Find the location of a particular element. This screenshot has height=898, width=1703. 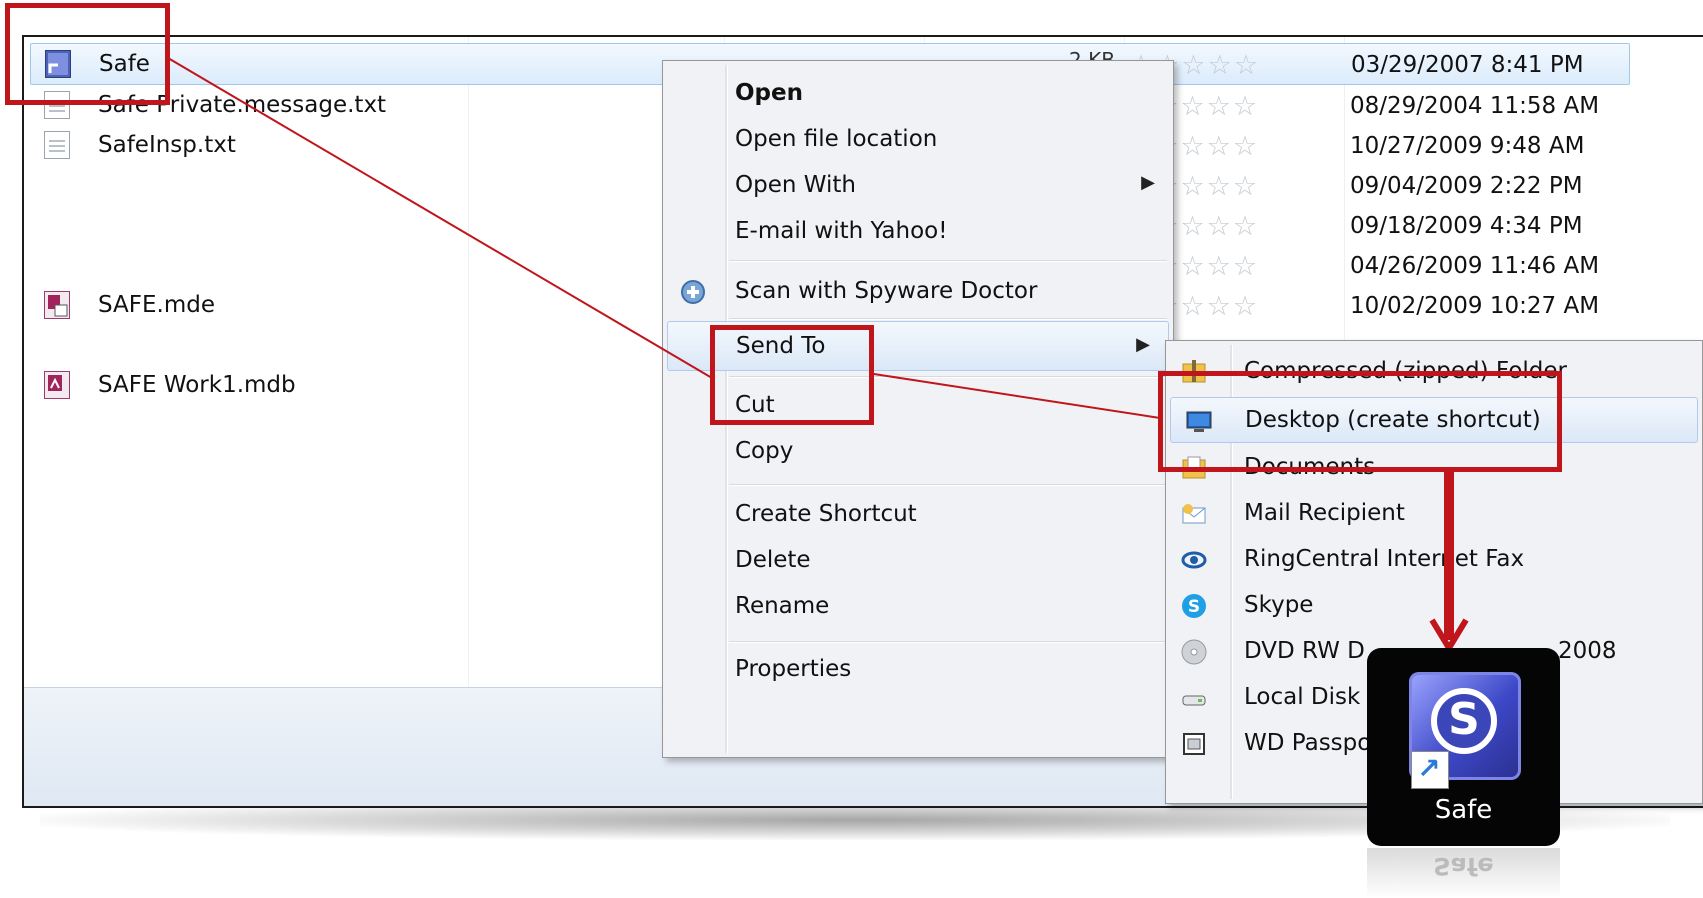

tile-reflection: Safe is located at coordinates (1463, 873).